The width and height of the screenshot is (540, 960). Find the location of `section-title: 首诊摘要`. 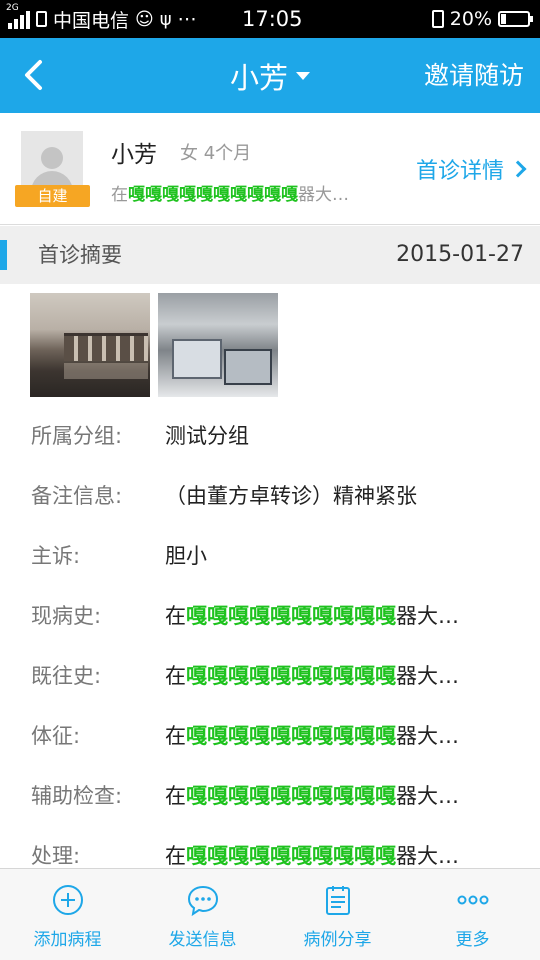

section-title: 首诊摘要 is located at coordinates (80, 255).